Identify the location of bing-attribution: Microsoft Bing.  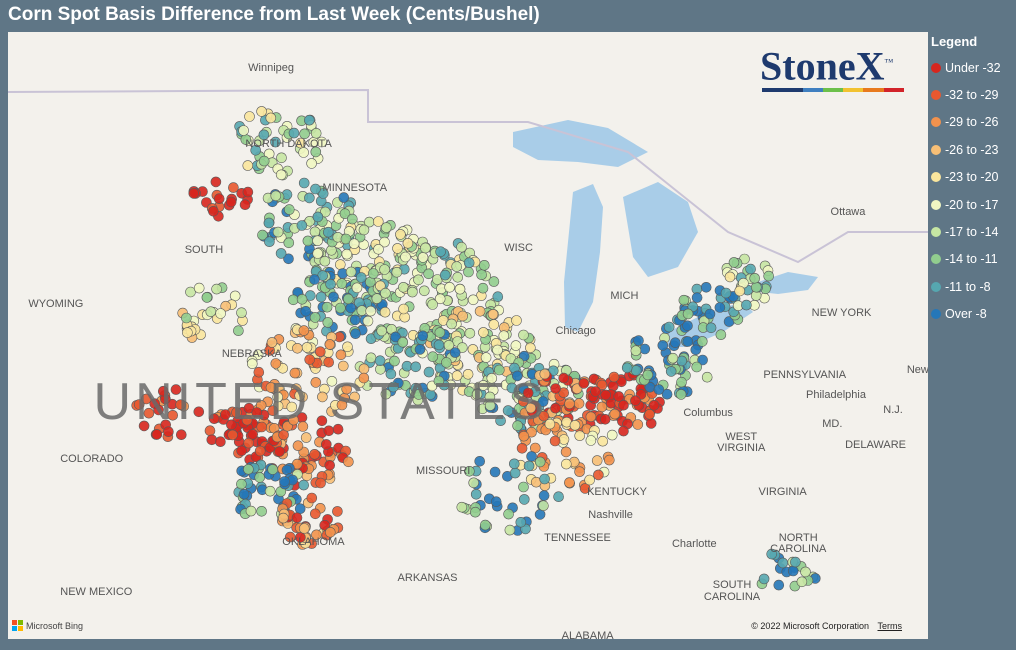
(47, 625).